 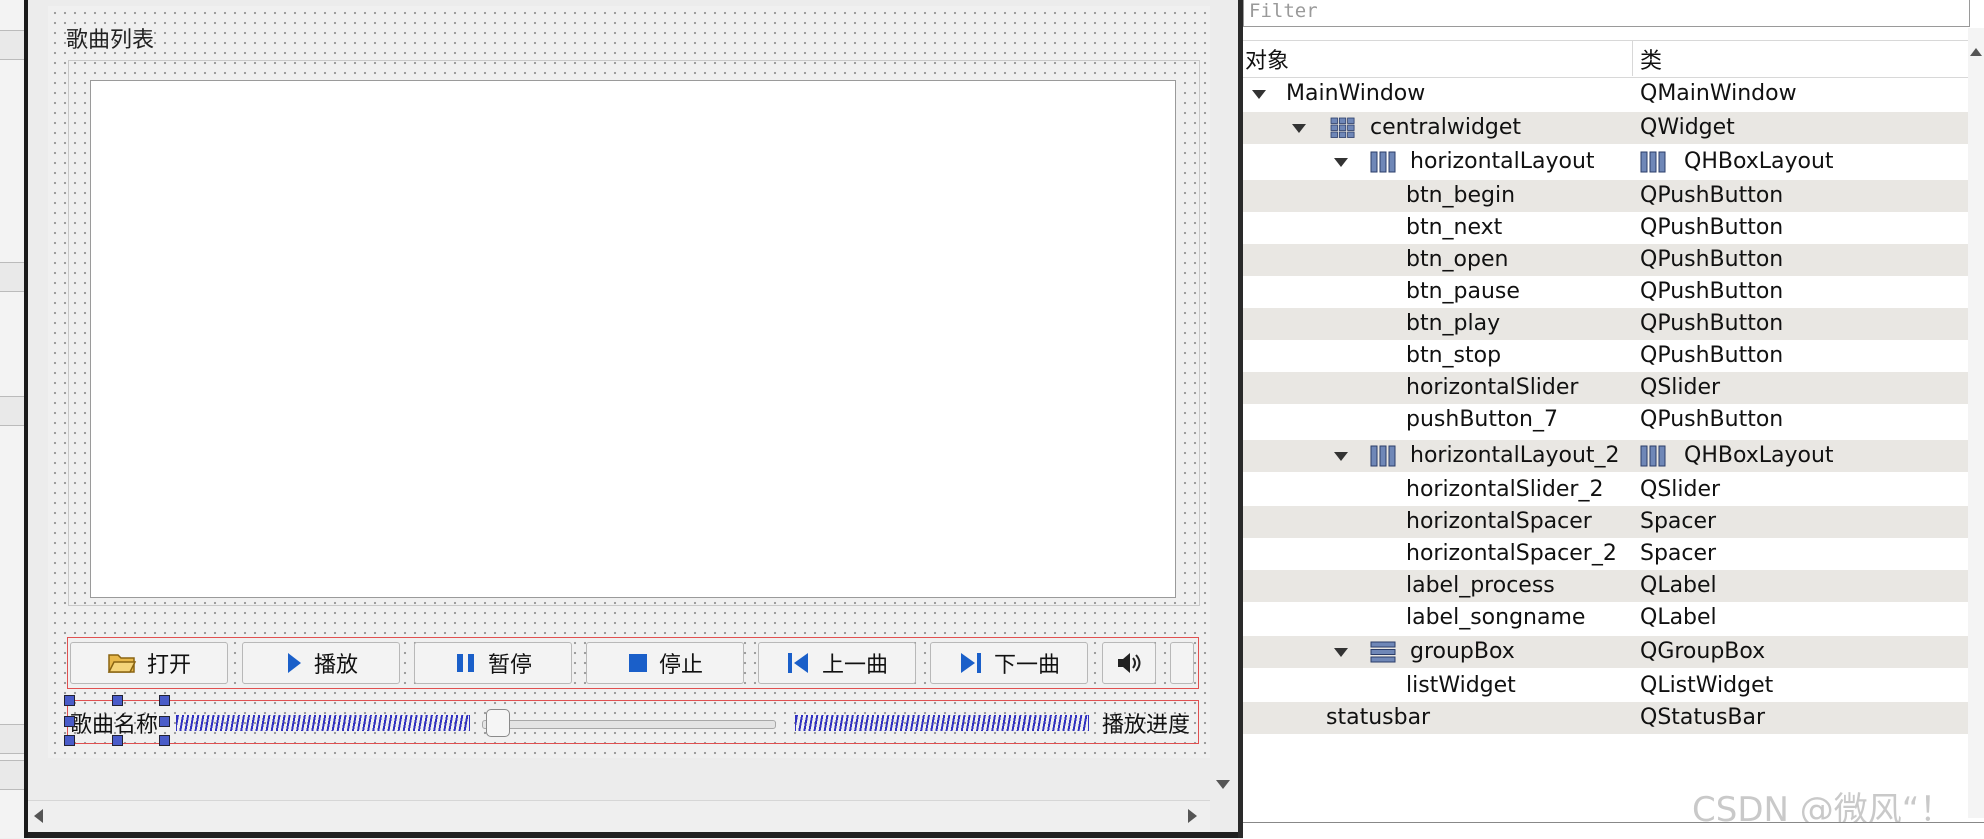 I want to click on stop-button-label: 停止, so click(x=680, y=665).